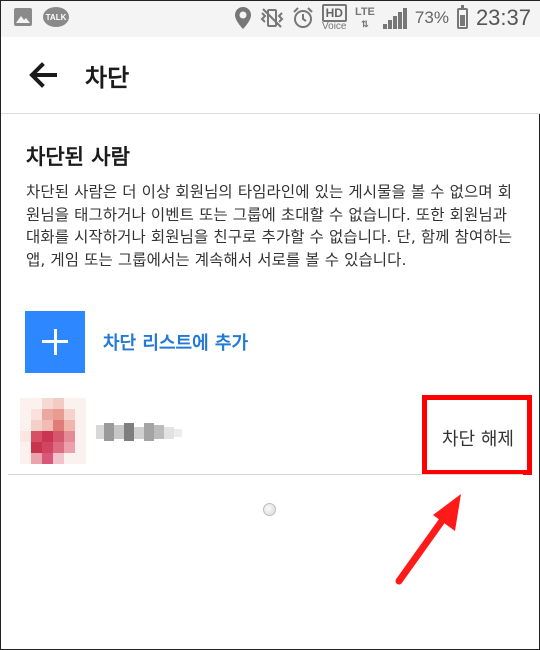 This screenshot has height=650, width=540. Describe the element at coordinates (78, 157) in the screenshot. I see `section-title: 차단된 사람` at that location.